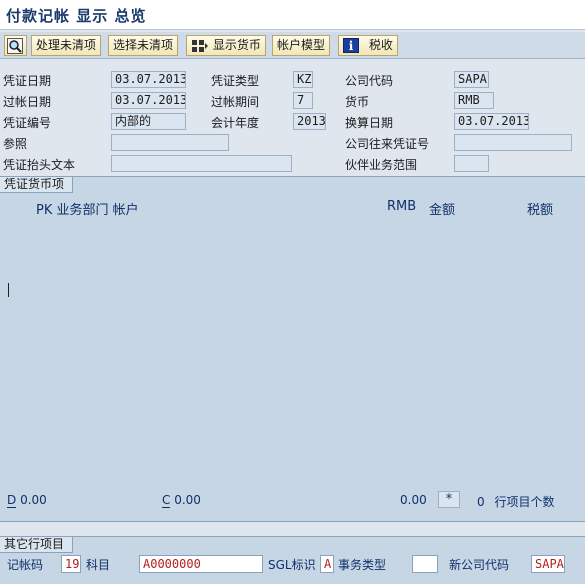 Image resolution: width=585 pixels, height=584 pixels. Describe the element at coordinates (166, 500) in the screenshot. I see `credit-label: C` at that location.